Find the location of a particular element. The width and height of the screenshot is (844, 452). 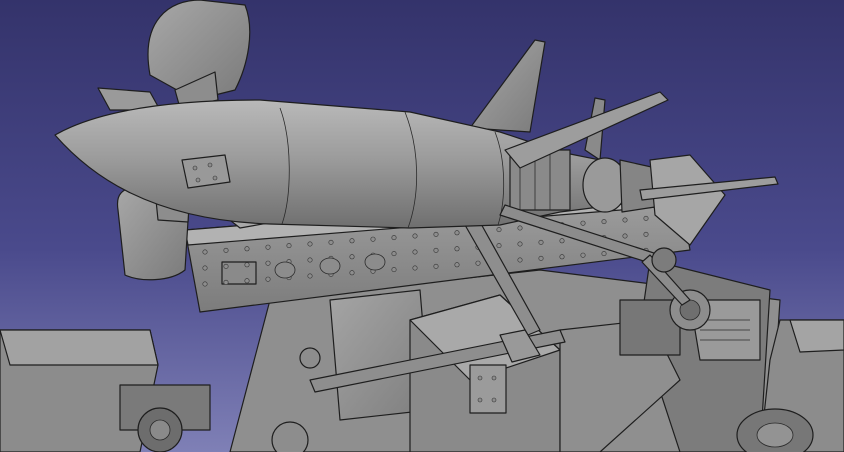

cradle-brackets is located at coordinates (206, 171).